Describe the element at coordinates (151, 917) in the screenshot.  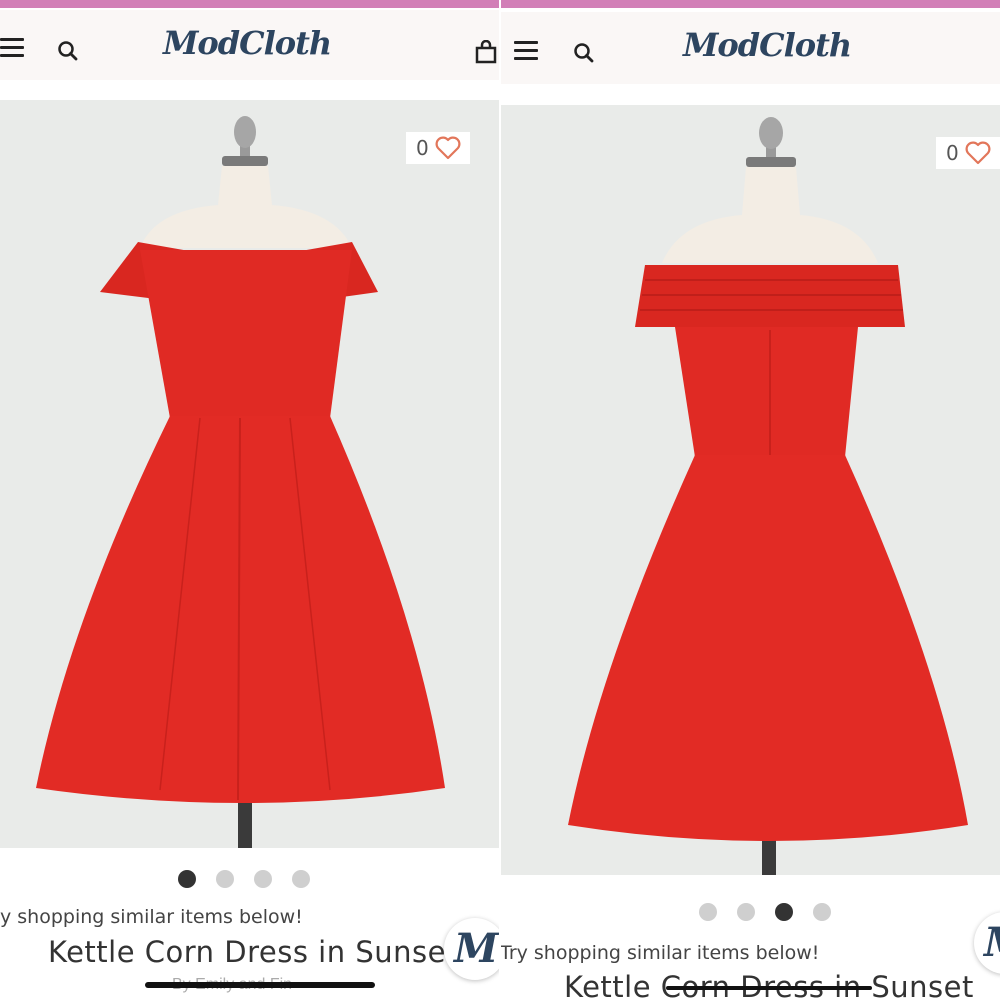
I see `similar-items-prompt: y shopping similar items below!` at that location.